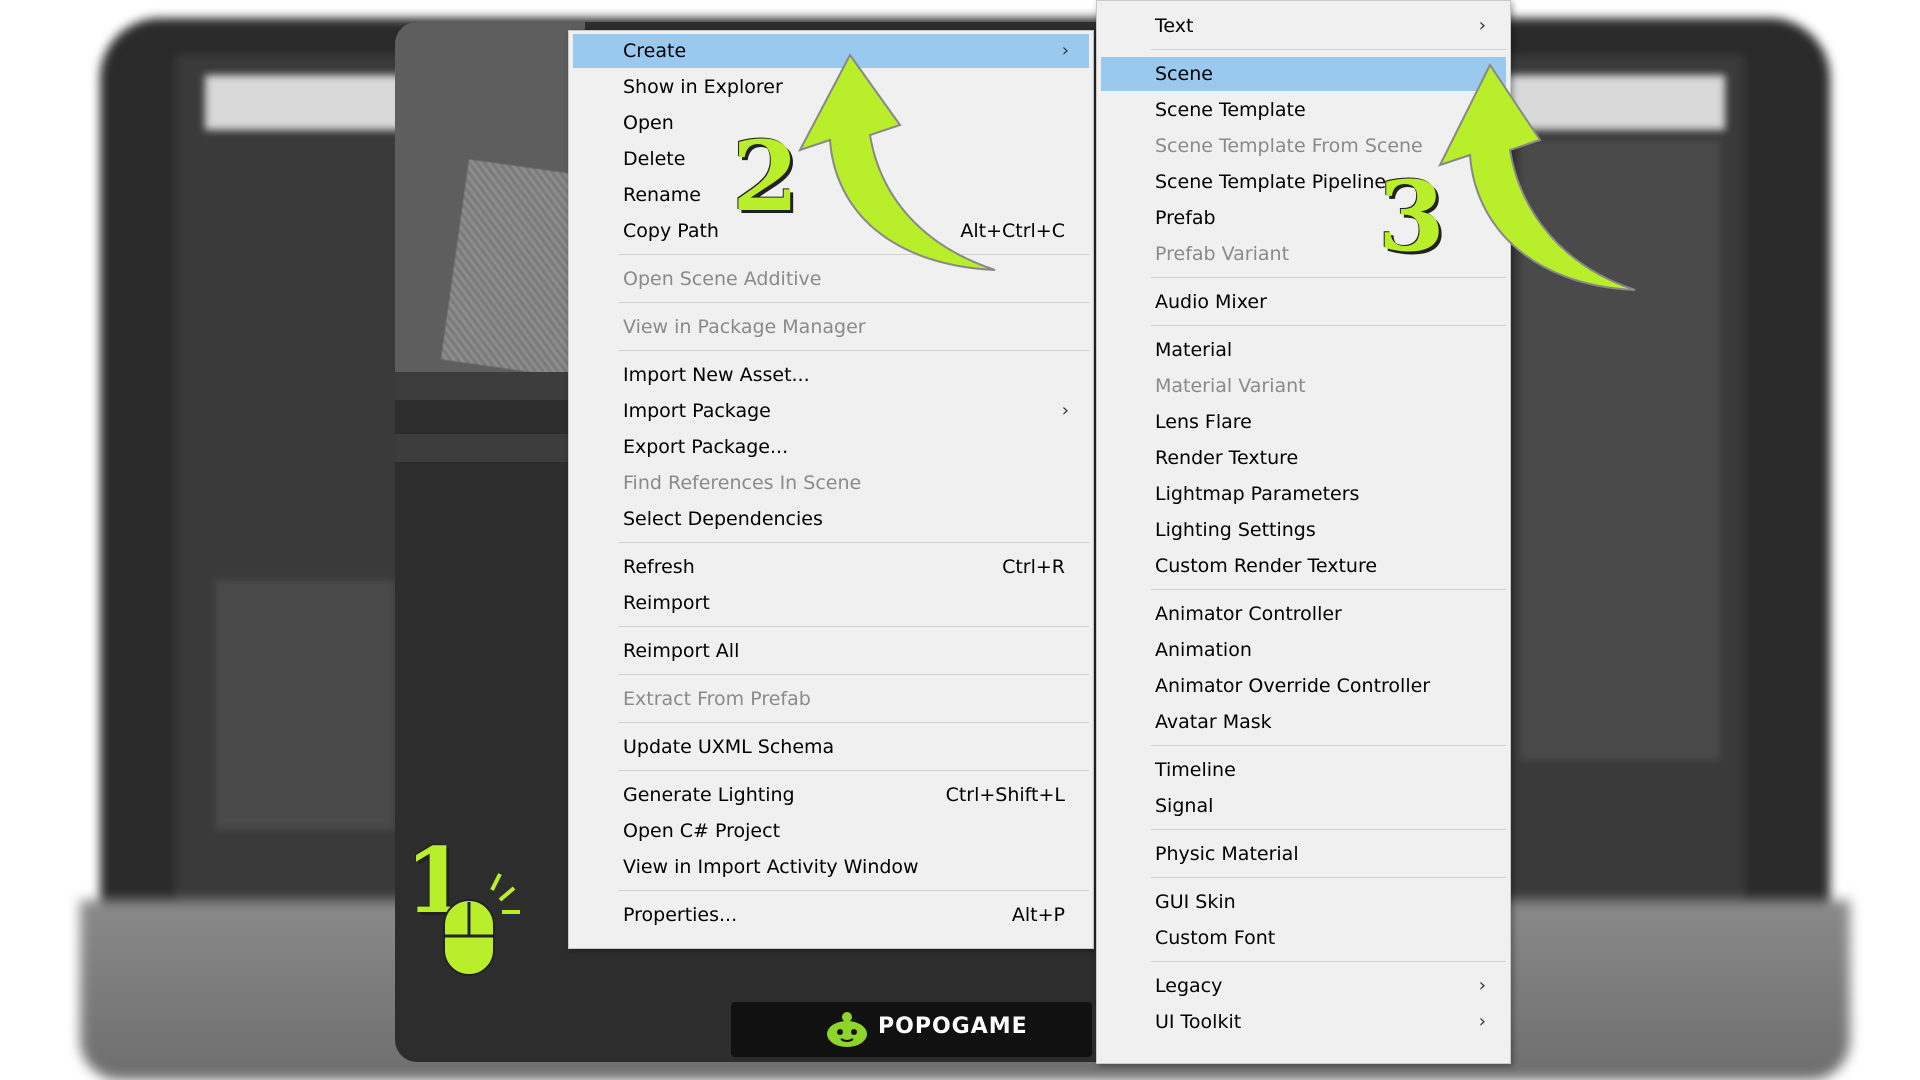  What do you see at coordinates (1303, 566) in the screenshot?
I see `menu-item-custom-render-texture: Custom Render Texture` at bounding box center [1303, 566].